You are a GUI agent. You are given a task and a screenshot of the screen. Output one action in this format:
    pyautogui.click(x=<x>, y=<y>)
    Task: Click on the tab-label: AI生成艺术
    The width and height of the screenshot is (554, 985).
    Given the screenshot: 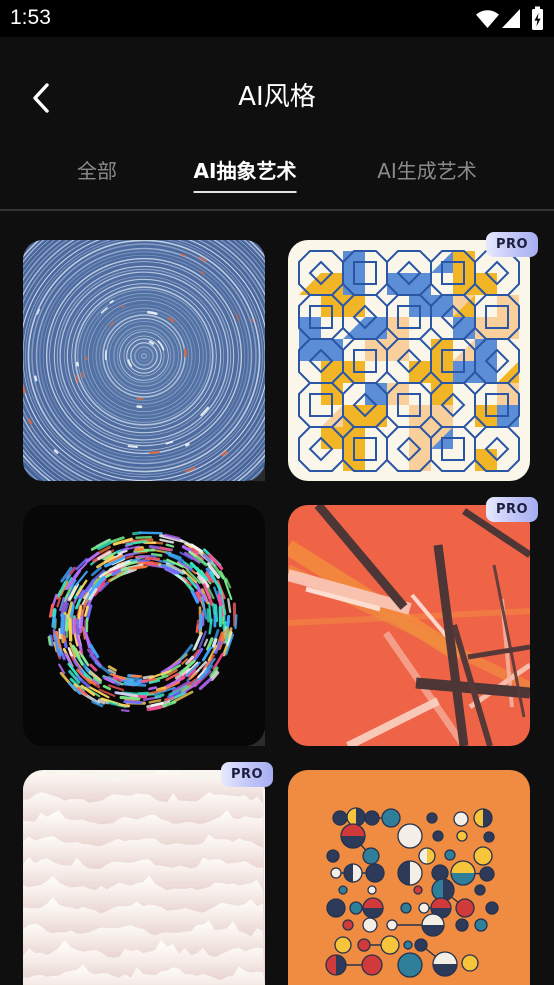 What is the action you would take?
    pyautogui.click(x=427, y=171)
    